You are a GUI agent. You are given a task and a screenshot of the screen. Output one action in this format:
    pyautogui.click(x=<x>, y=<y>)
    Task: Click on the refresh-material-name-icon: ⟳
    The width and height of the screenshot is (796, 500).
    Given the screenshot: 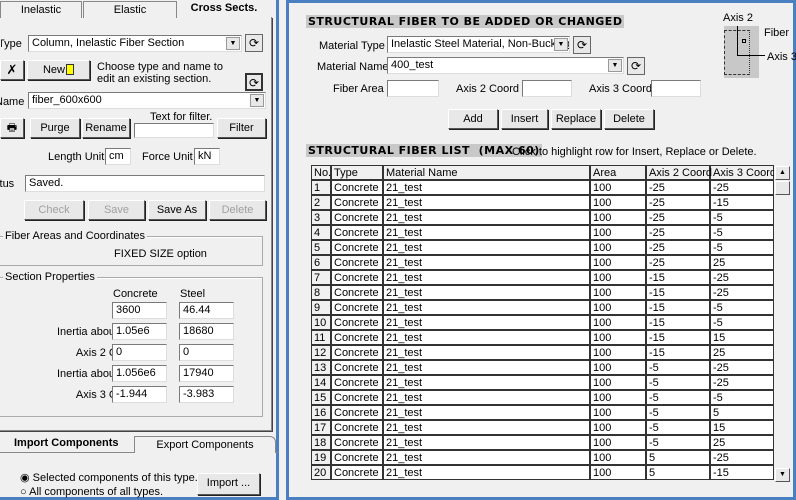 What is the action you would take?
    pyautogui.click(x=636, y=66)
    